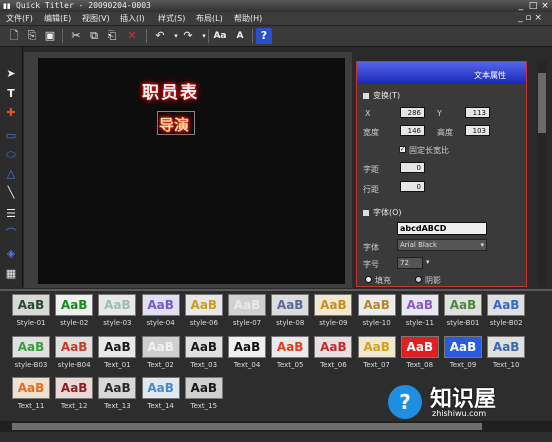 Image resolution: width=552 pixels, height=442 pixels. What do you see at coordinates (412, 130) in the screenshot?
I see `width-field: 146` at bounding box center [412, 130].